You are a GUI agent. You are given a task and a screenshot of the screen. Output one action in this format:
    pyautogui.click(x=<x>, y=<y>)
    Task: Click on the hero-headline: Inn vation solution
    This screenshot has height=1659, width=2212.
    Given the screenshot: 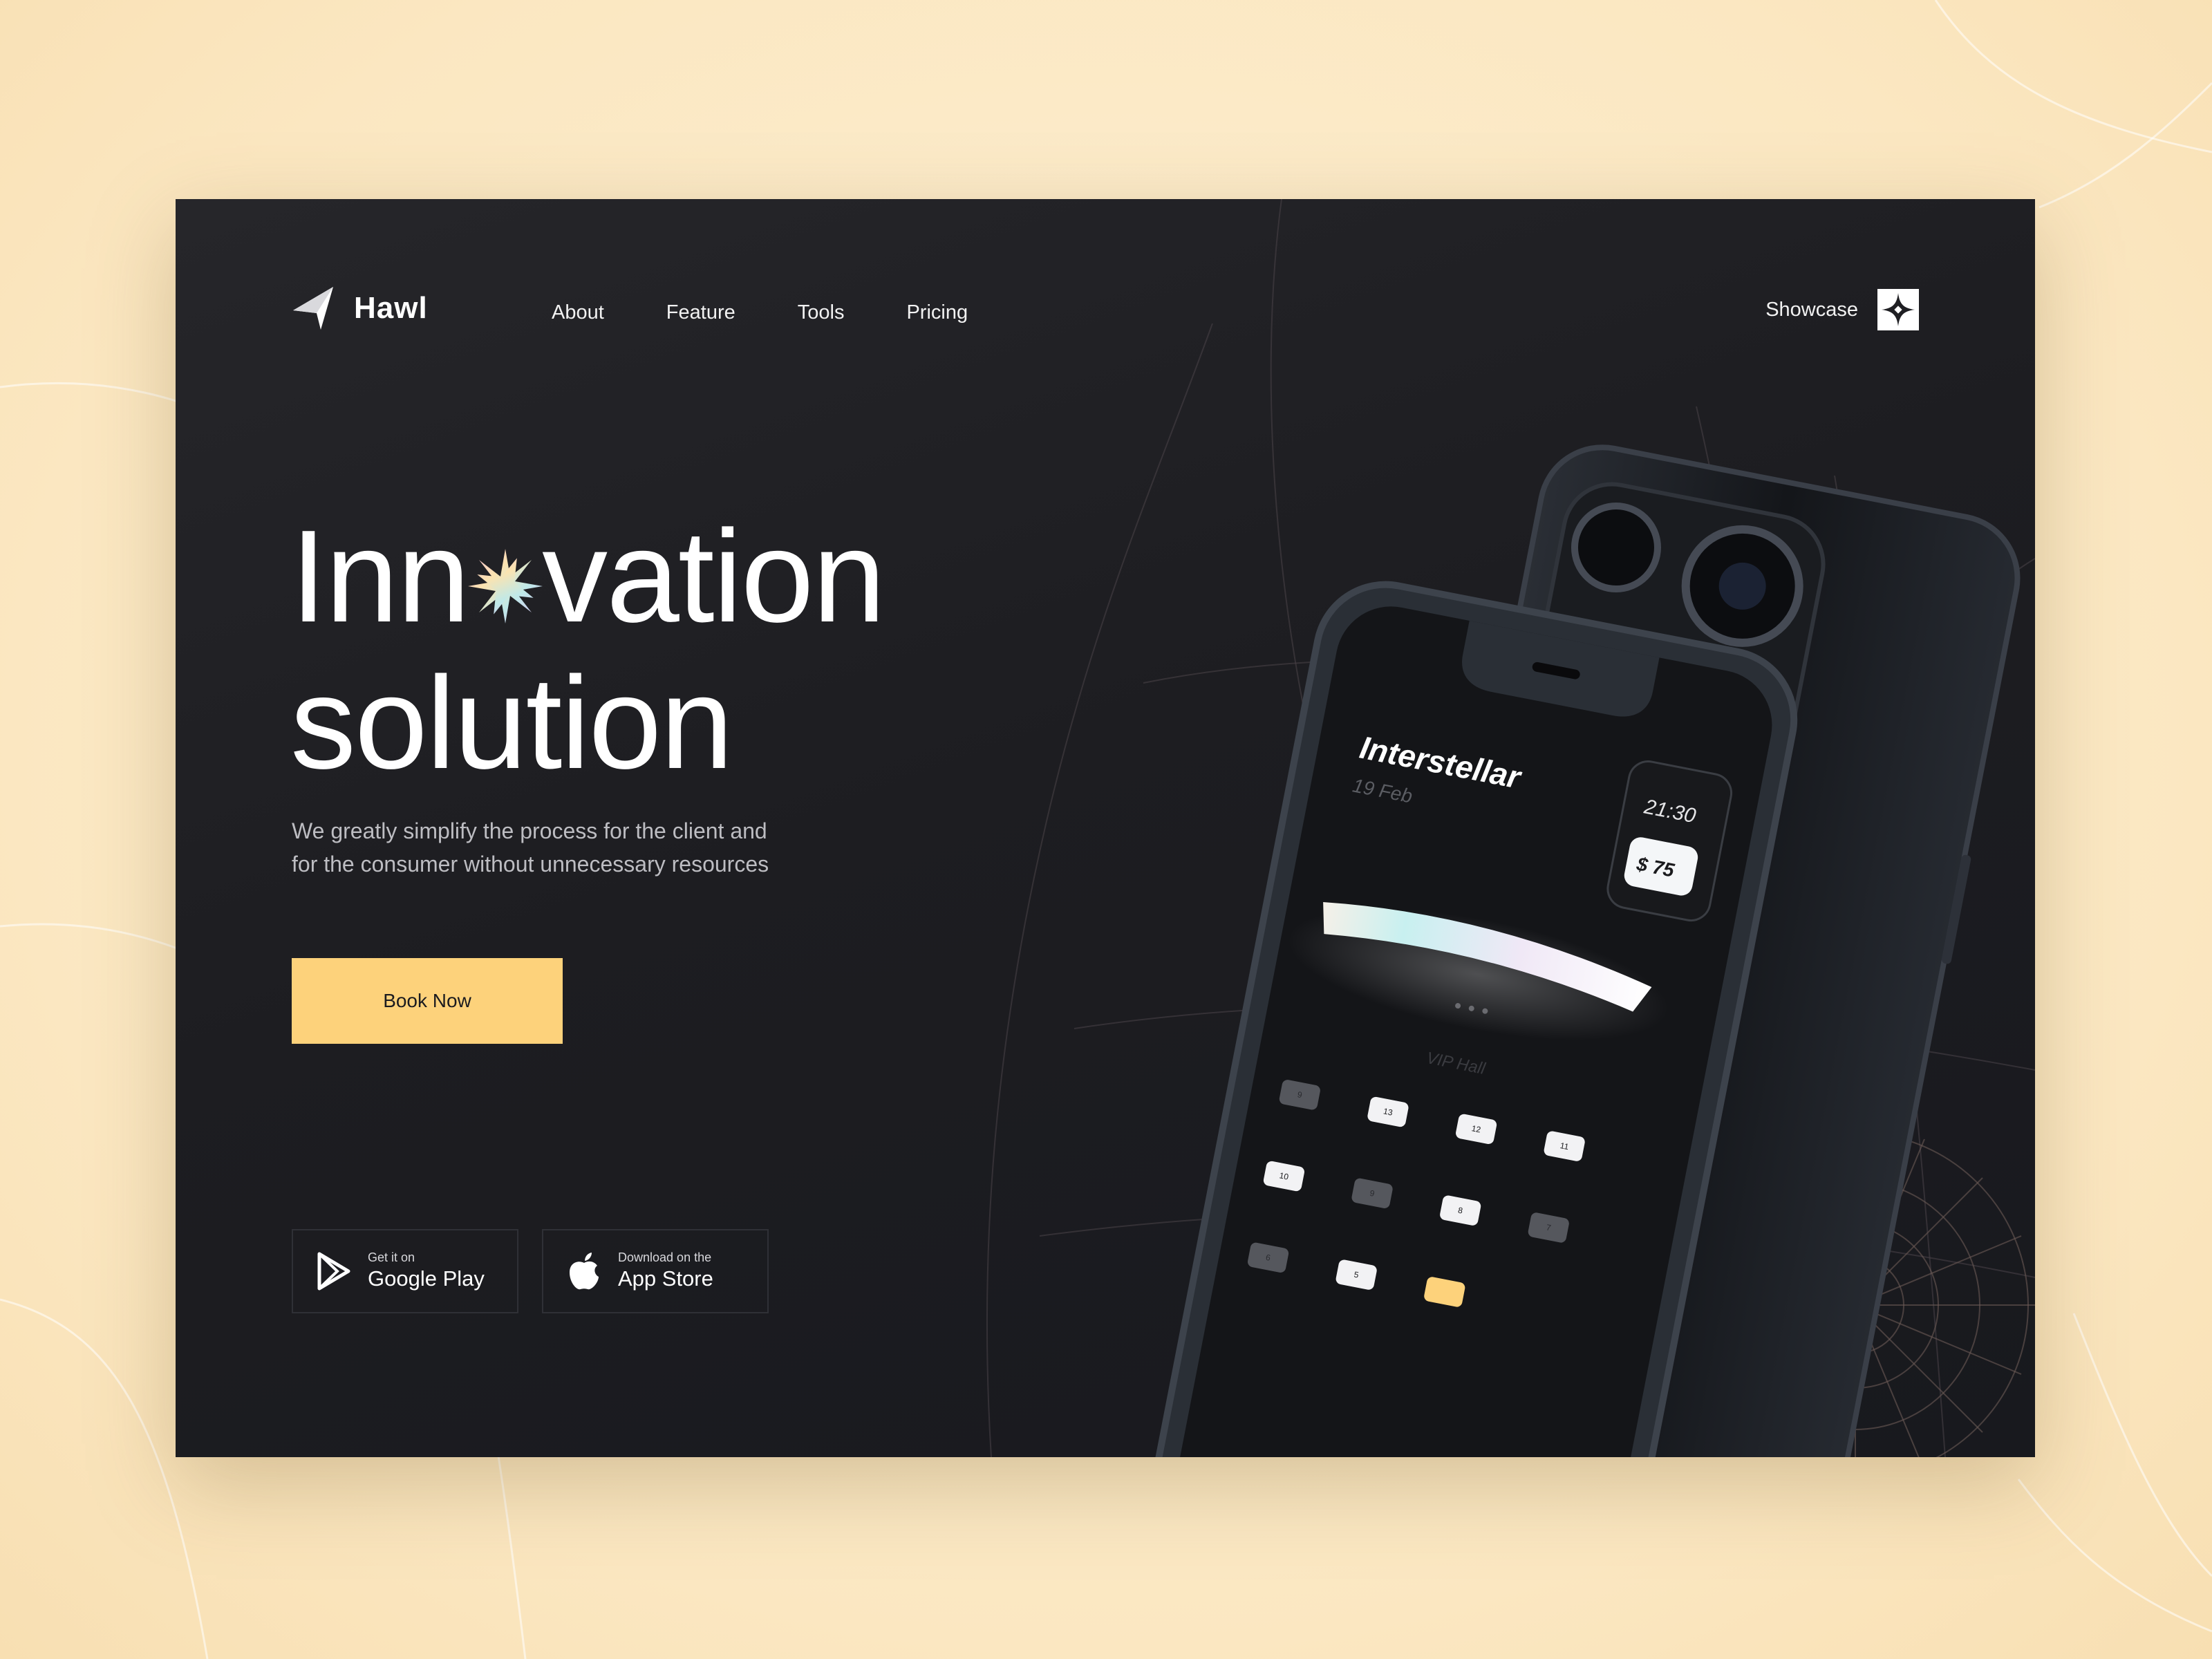 What is the action you would take?
    pyautogui.click(x=588, y=650)
    